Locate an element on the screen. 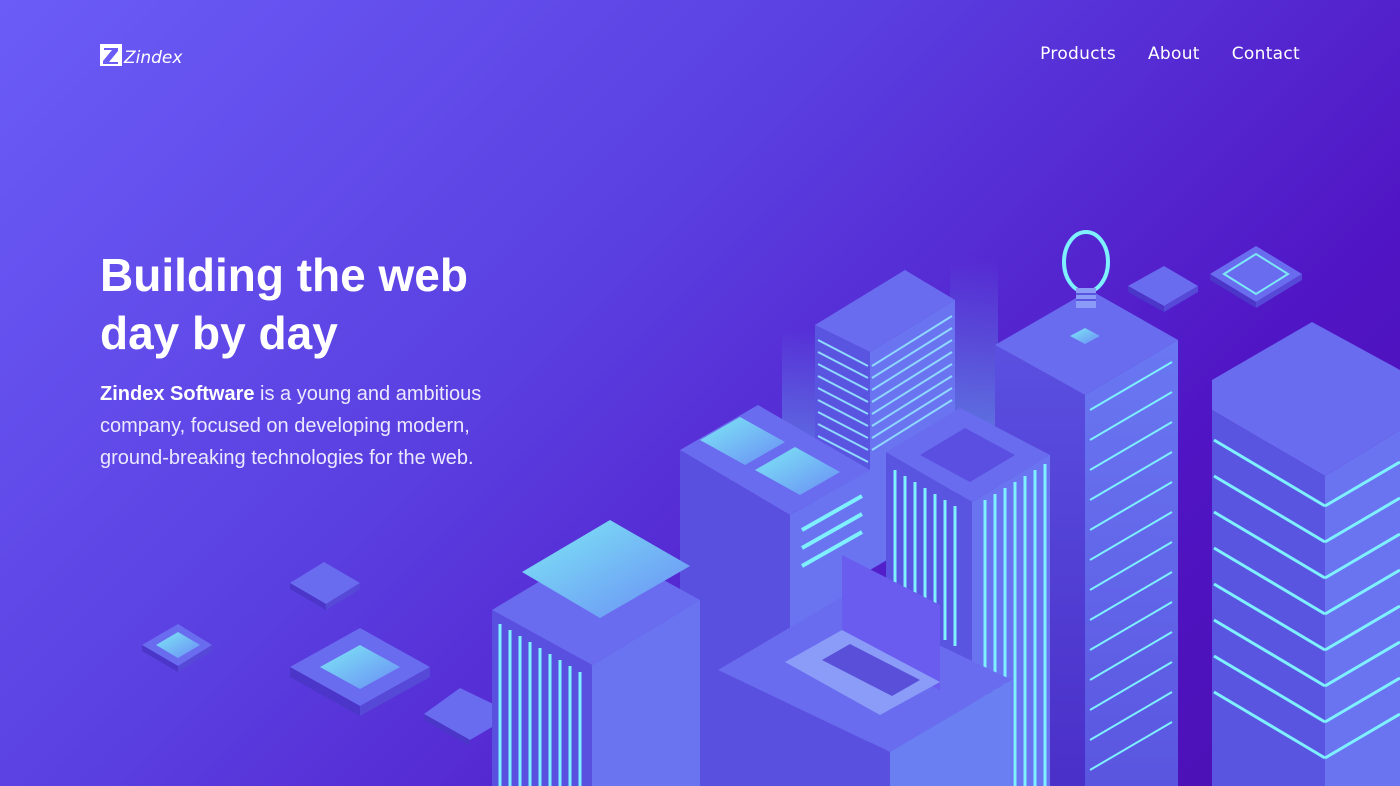 The width and height of the screenshot is (1400, 786). tile-building is located at coordinates (775, 595).